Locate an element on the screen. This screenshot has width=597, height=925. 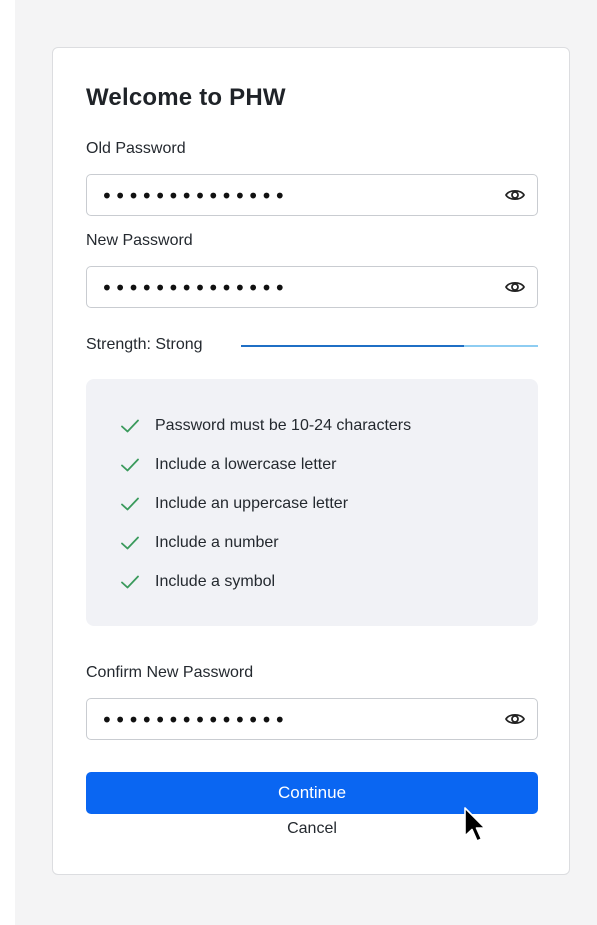
mouse-cursor-icon is located at coordinates (475, 824).